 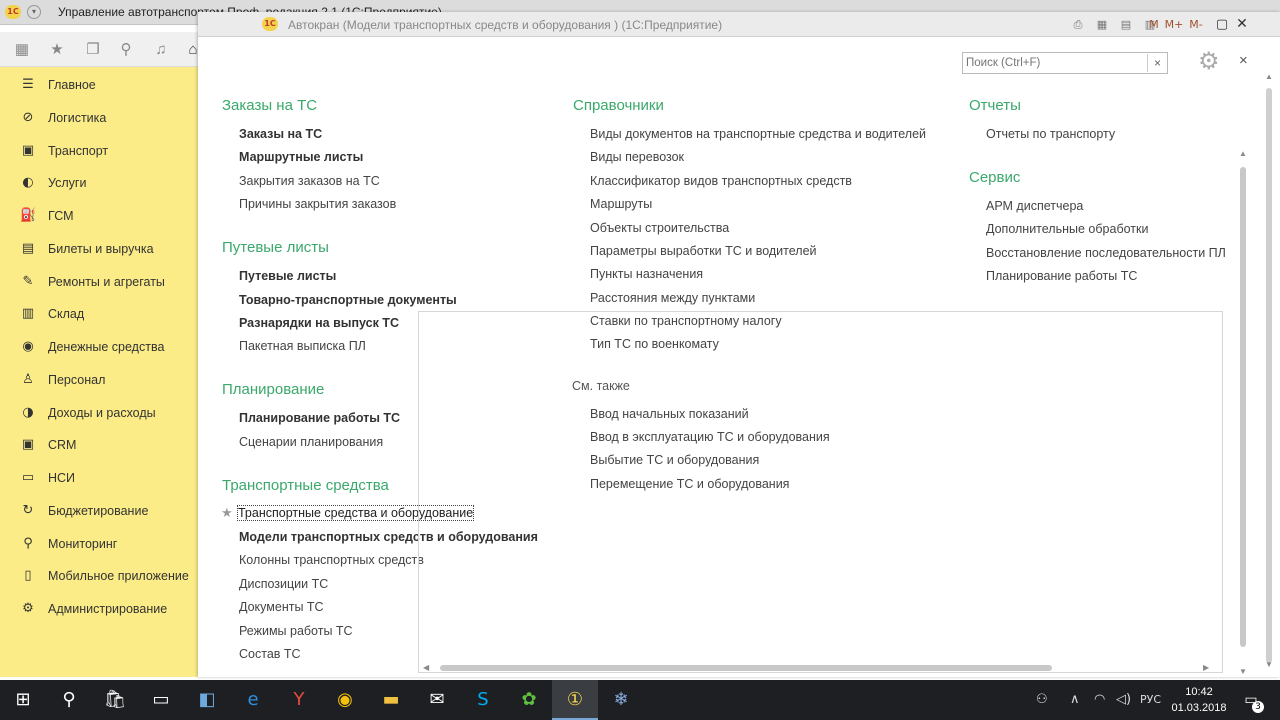 I want to click on link-closure-reasons: Причины закрытия заказов, so click(x=317, y=204).